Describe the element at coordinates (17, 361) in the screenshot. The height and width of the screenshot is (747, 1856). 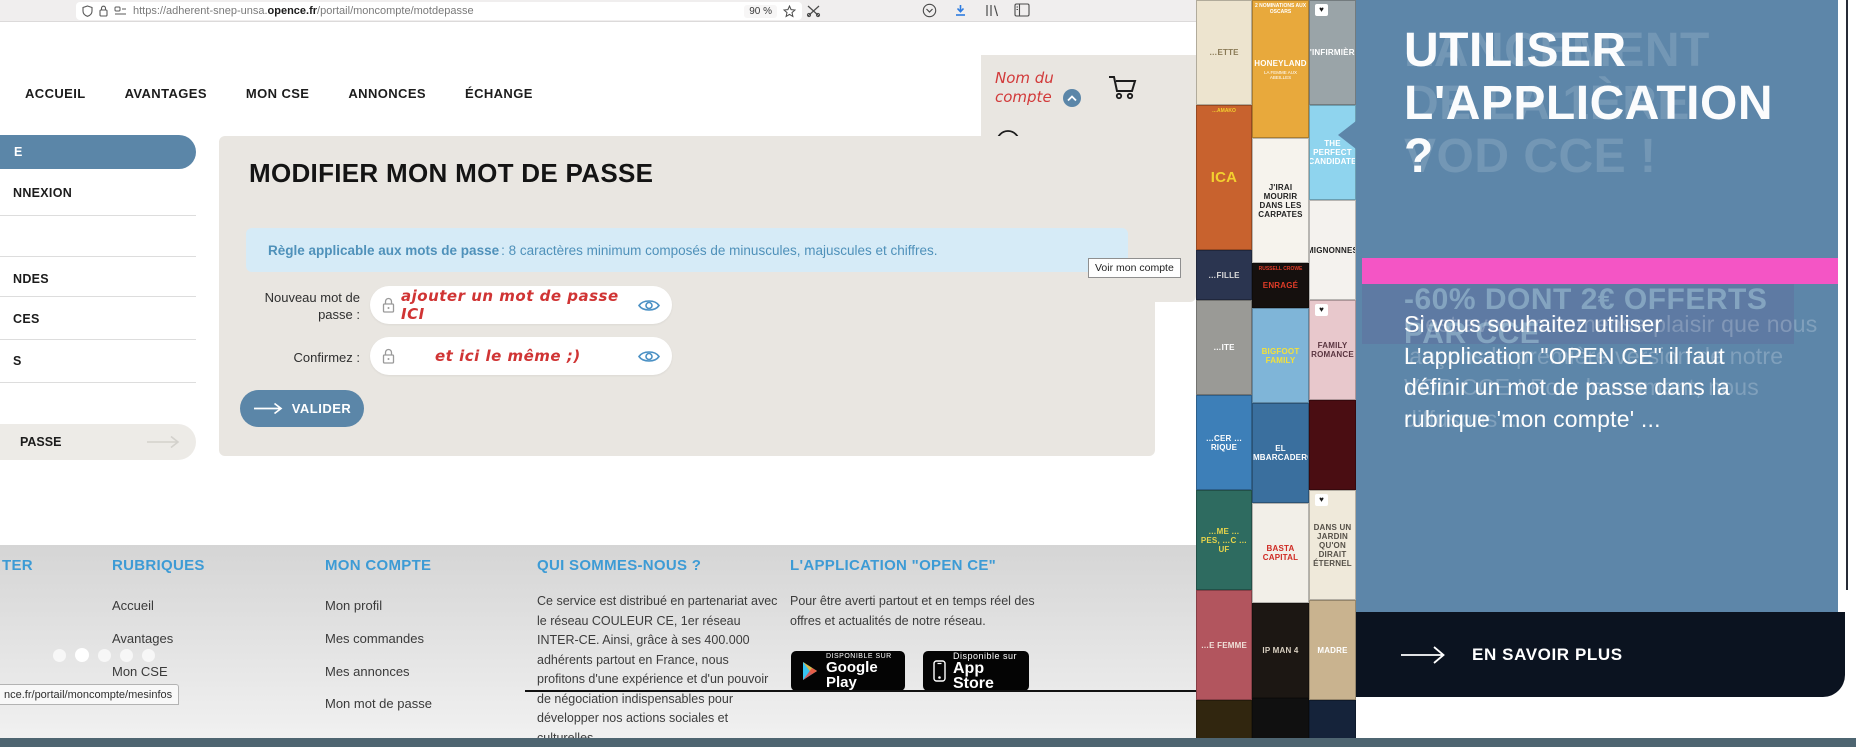
I see `sidebar-item-partial: S` at that location.